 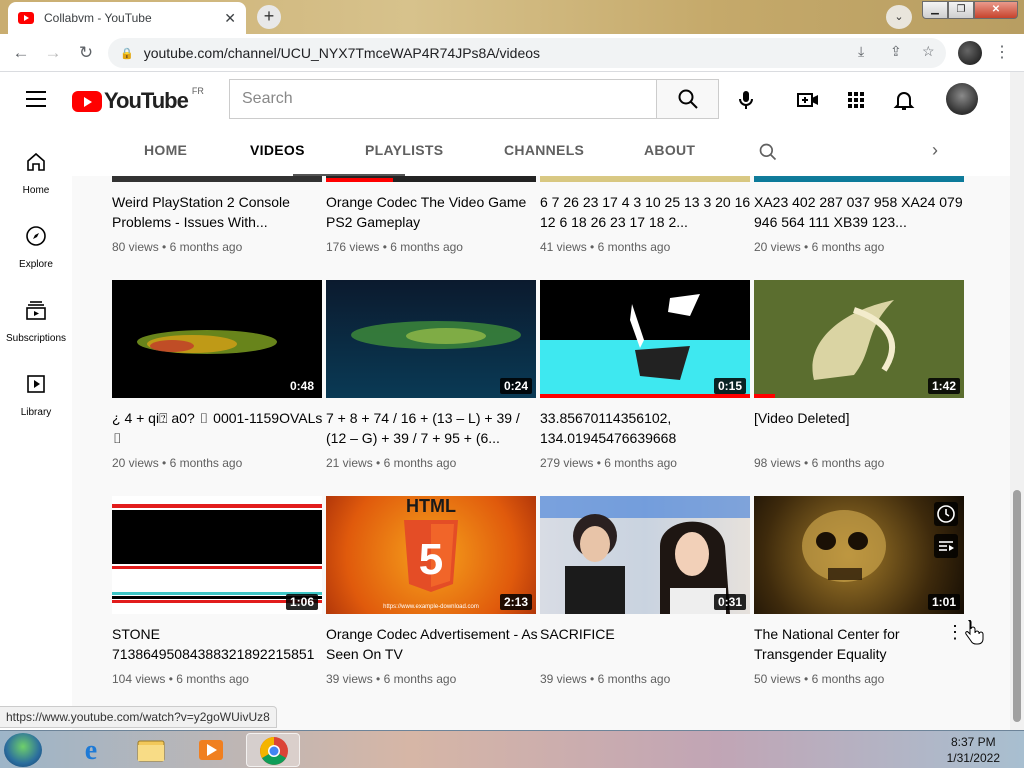 What do you see at coordinates (946, 546) in the screenshot?
I see `add-to-queue-icon` at bounding box center [946, 546].